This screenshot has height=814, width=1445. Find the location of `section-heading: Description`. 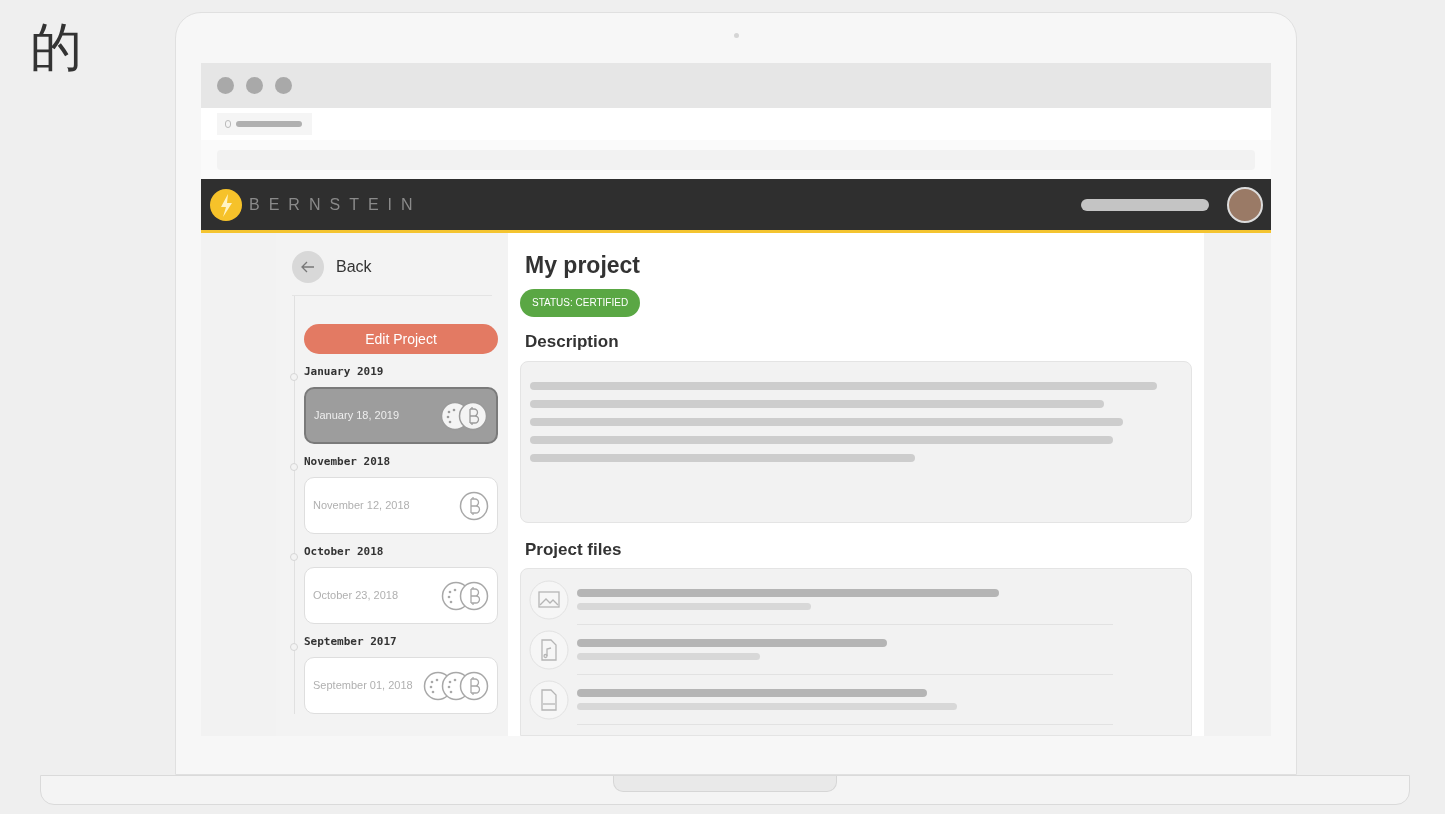

section-heading: Description is located at coordinates (572, 342).